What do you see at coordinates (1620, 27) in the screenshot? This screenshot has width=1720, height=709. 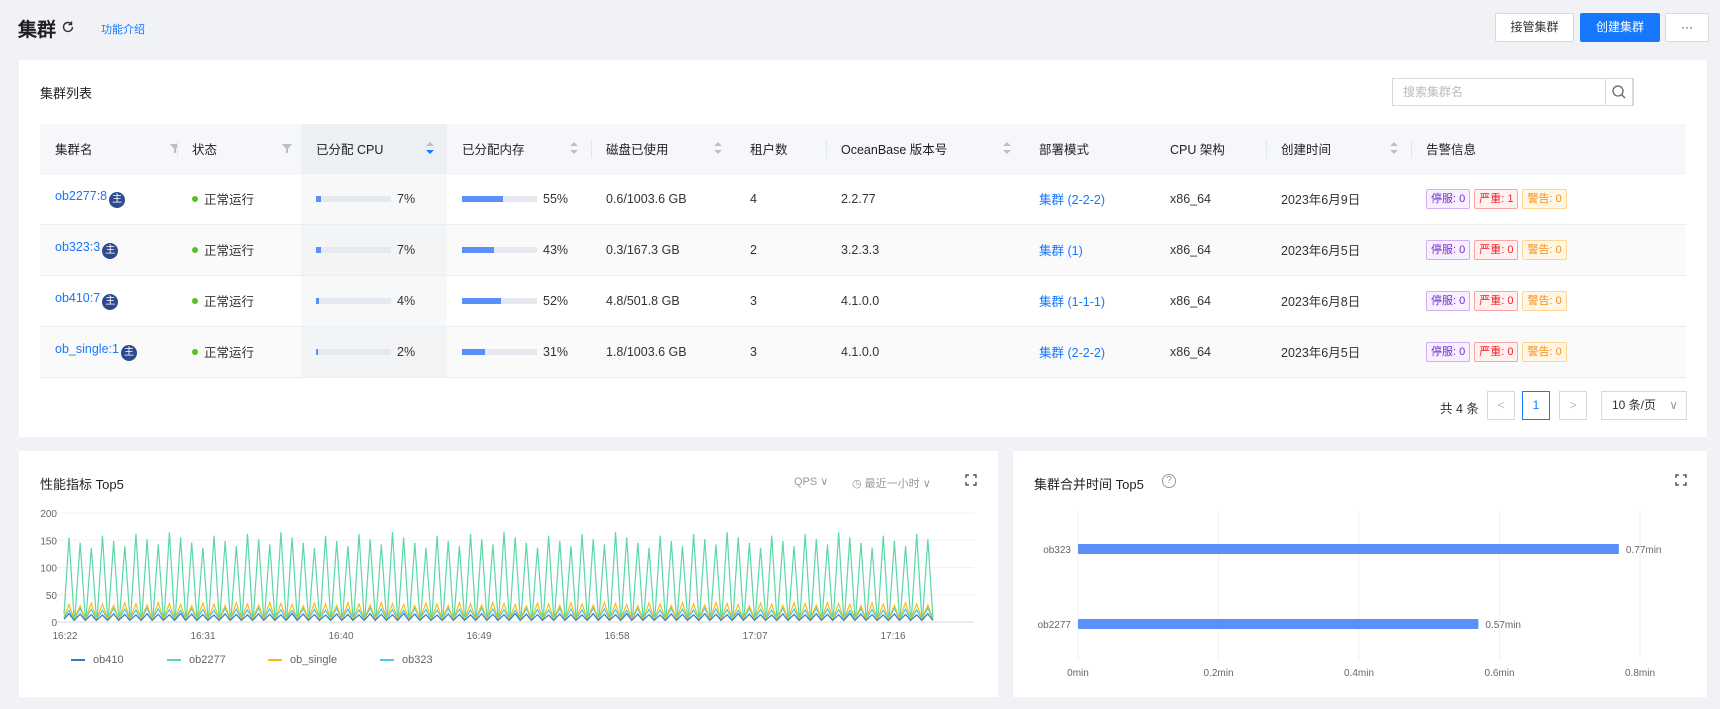 I see `create-cluster-button: 创建集群` at bounding box center [1620, 27].